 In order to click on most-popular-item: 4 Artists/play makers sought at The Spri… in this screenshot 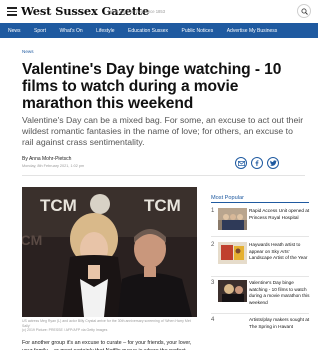, I will do `click(261, 333)`.